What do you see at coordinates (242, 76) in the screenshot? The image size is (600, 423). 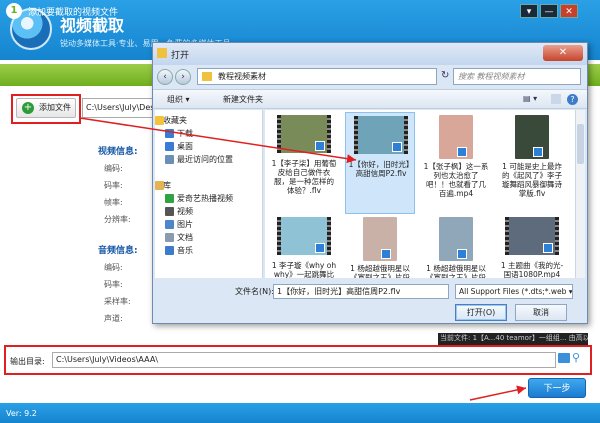 I see `address-text: 教程视频素材` at bounding box center [242, 76].